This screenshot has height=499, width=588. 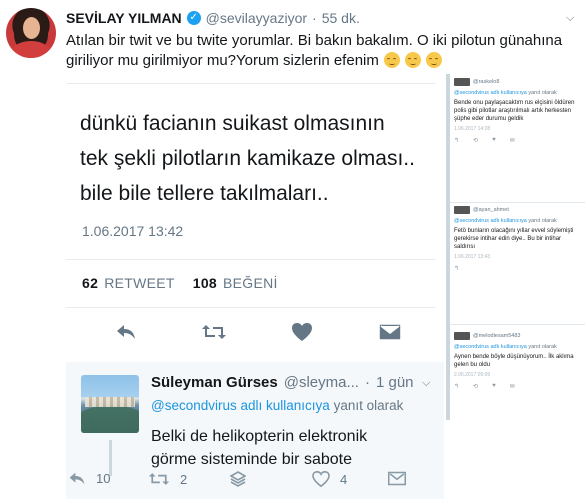 I want to click on reply-author-name: Süleyman Gürses, so click(x=214, y=382).